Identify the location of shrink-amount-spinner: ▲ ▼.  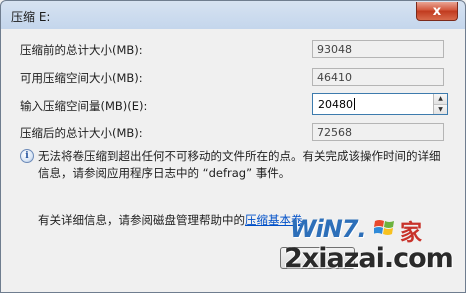
(440, 104).